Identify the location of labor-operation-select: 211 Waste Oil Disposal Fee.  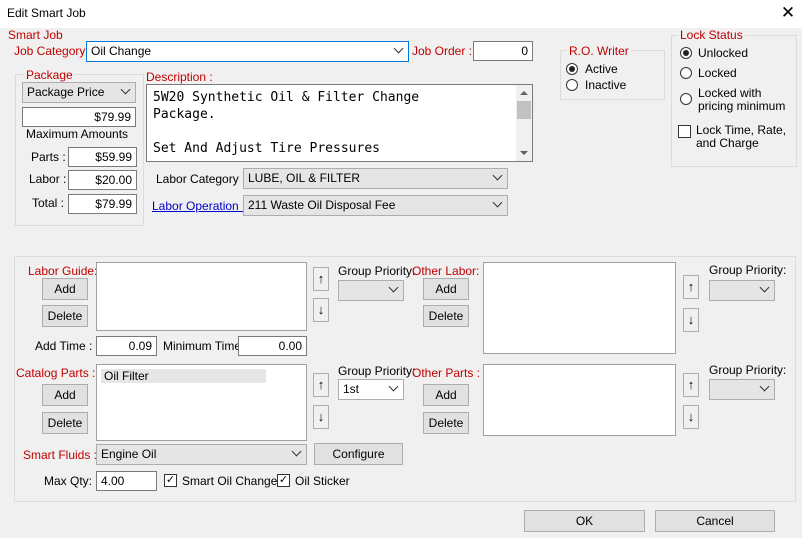
(375, 205).